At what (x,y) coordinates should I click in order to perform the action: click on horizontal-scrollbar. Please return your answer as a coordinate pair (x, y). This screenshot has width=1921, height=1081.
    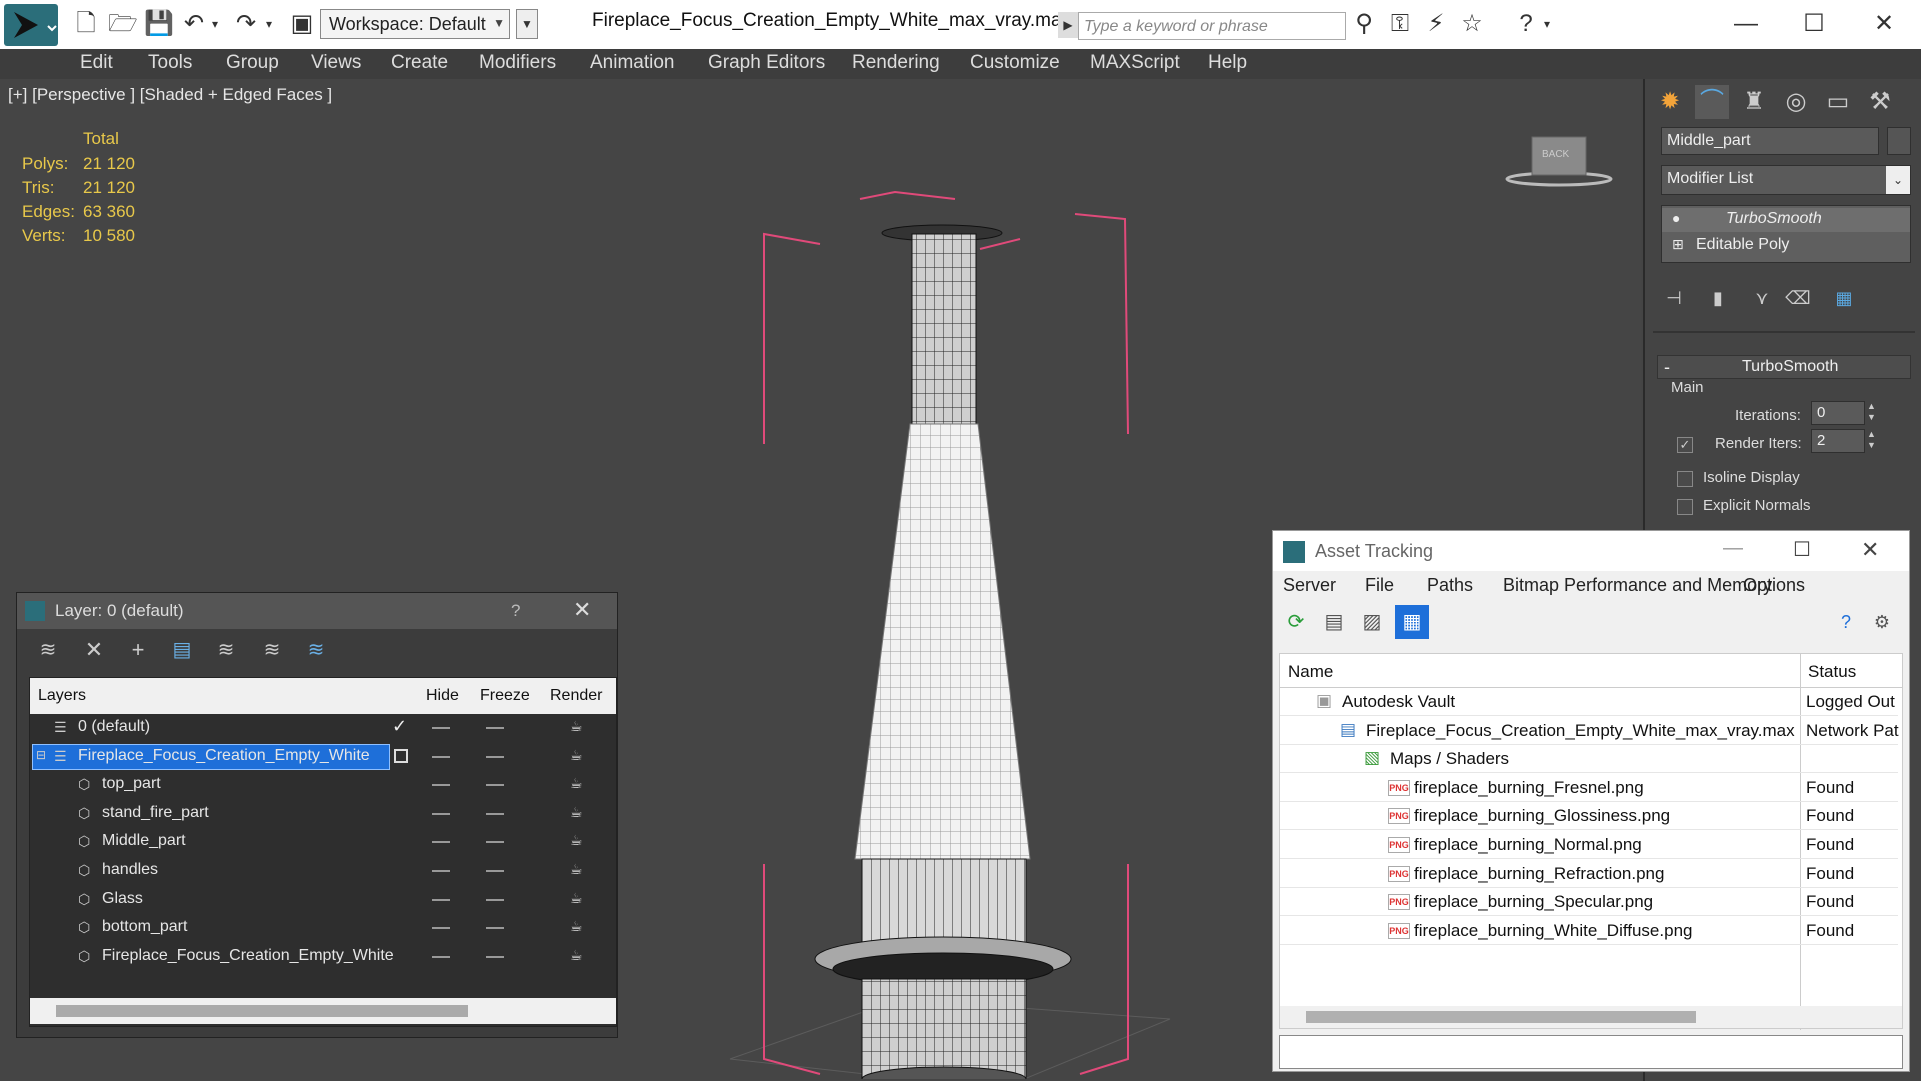
    Looking at the image, I should click on (323, 1011).